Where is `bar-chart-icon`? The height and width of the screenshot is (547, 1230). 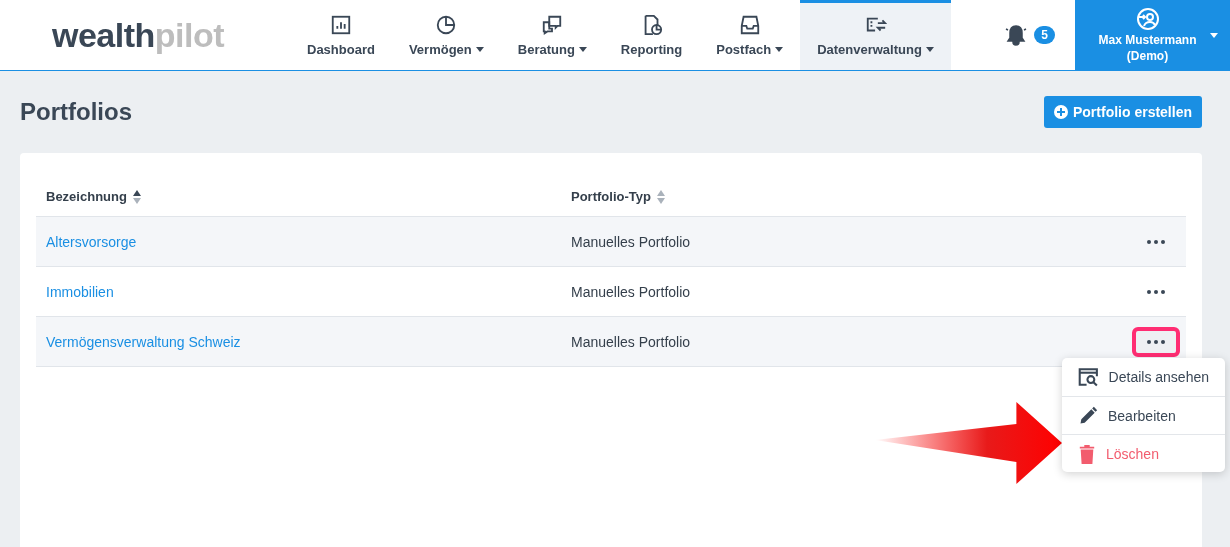 bar-chart-icon is located at coordinates (340, 24).